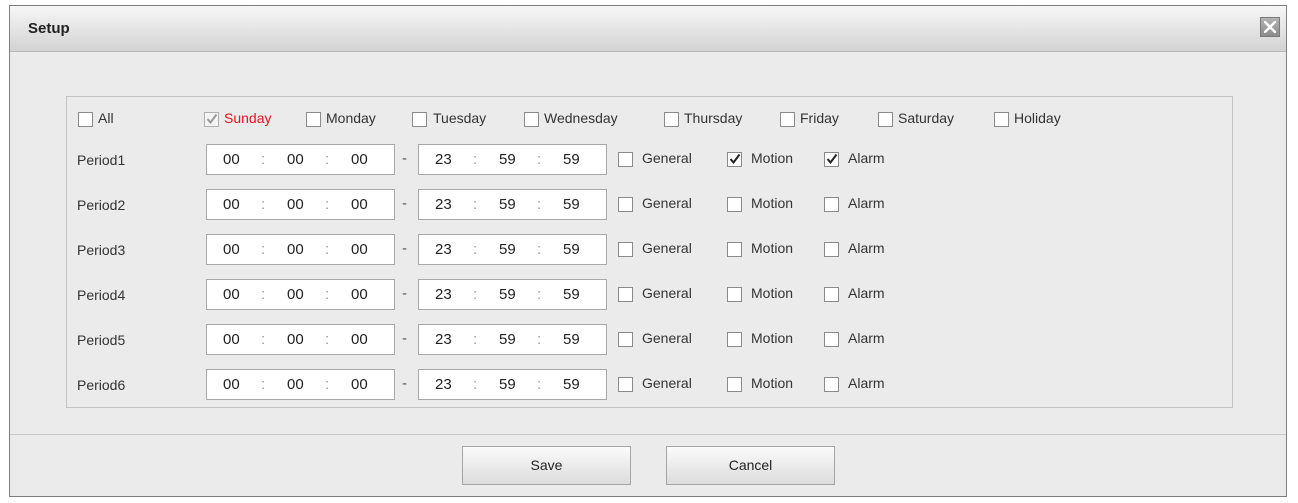 The image size is (1298, 503). I want to click on day-checkbox-tuesday, so click(419, 119).